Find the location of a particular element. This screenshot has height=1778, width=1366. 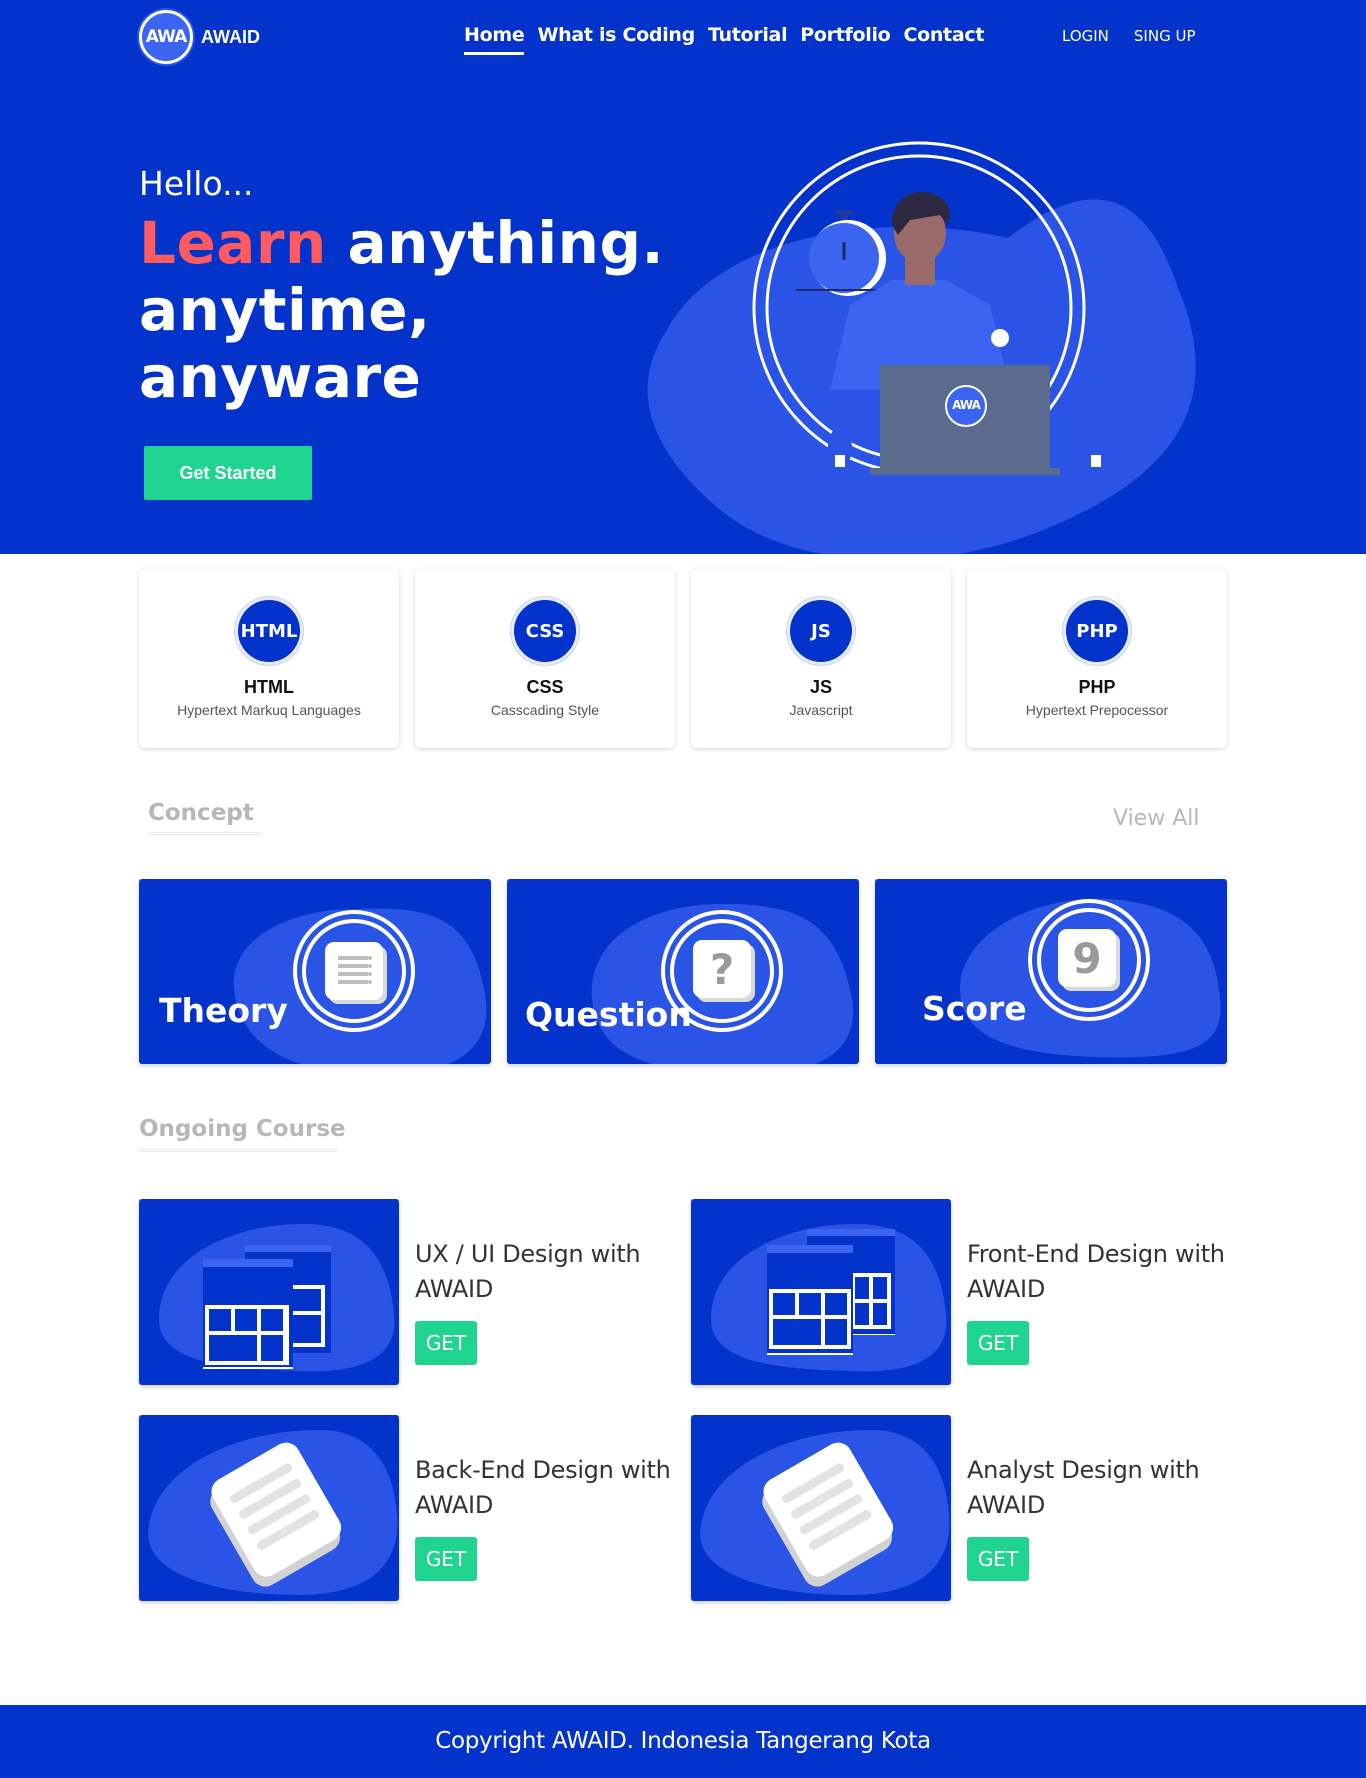

question-glyph: ? is located at coordinates (722, 969).